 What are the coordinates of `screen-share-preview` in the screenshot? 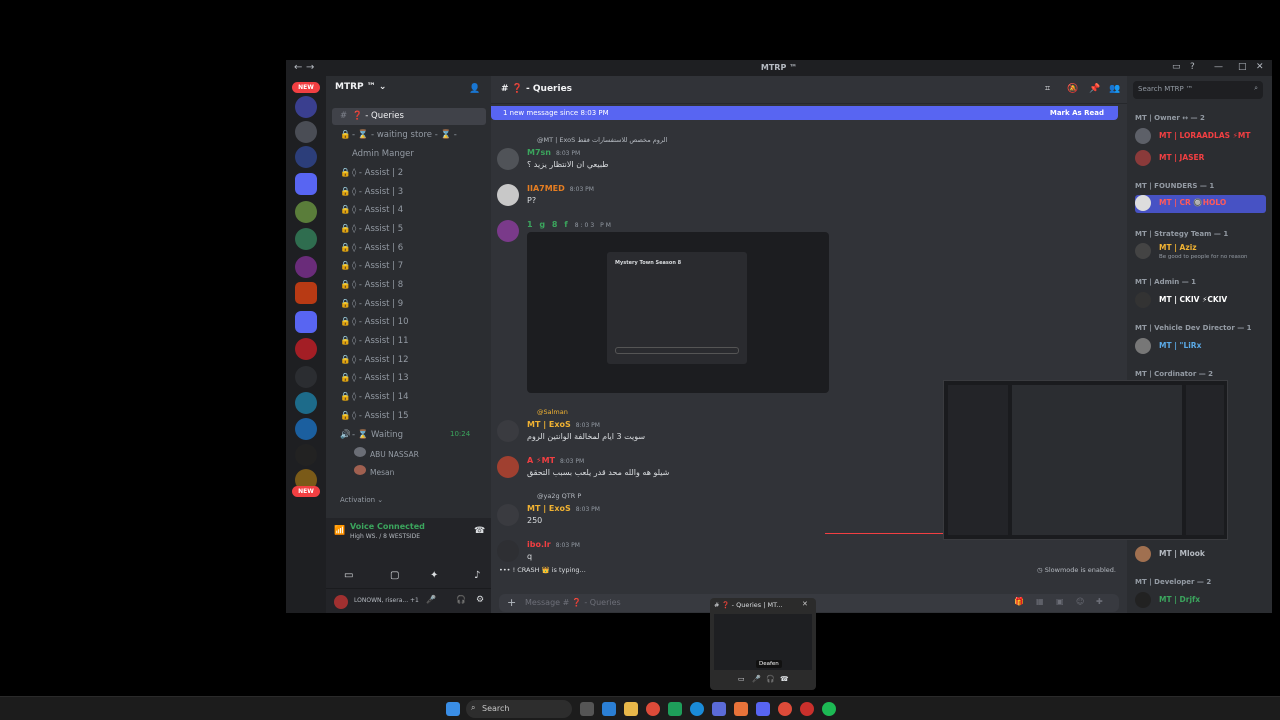 It's located at (1085, 460).